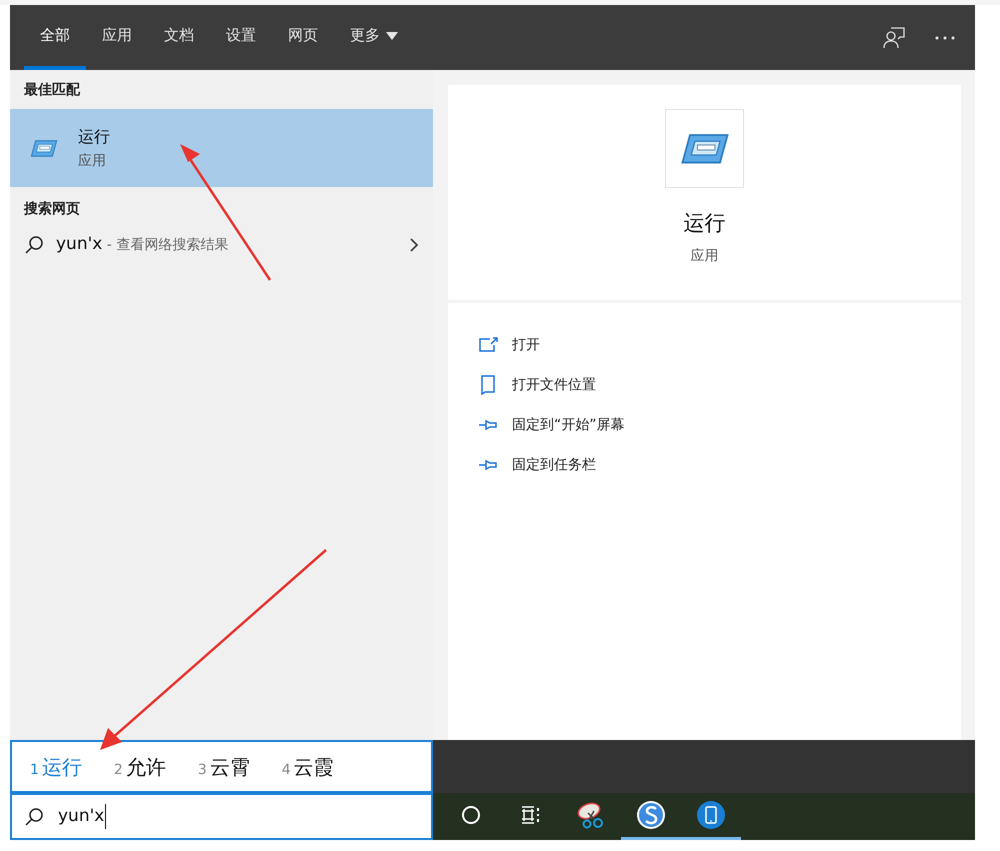 This screenshot has height=851, width=1000. Describe the element at coordinates (374, 37) in the screenshot. I see `filter-tab: 更多` at that location.